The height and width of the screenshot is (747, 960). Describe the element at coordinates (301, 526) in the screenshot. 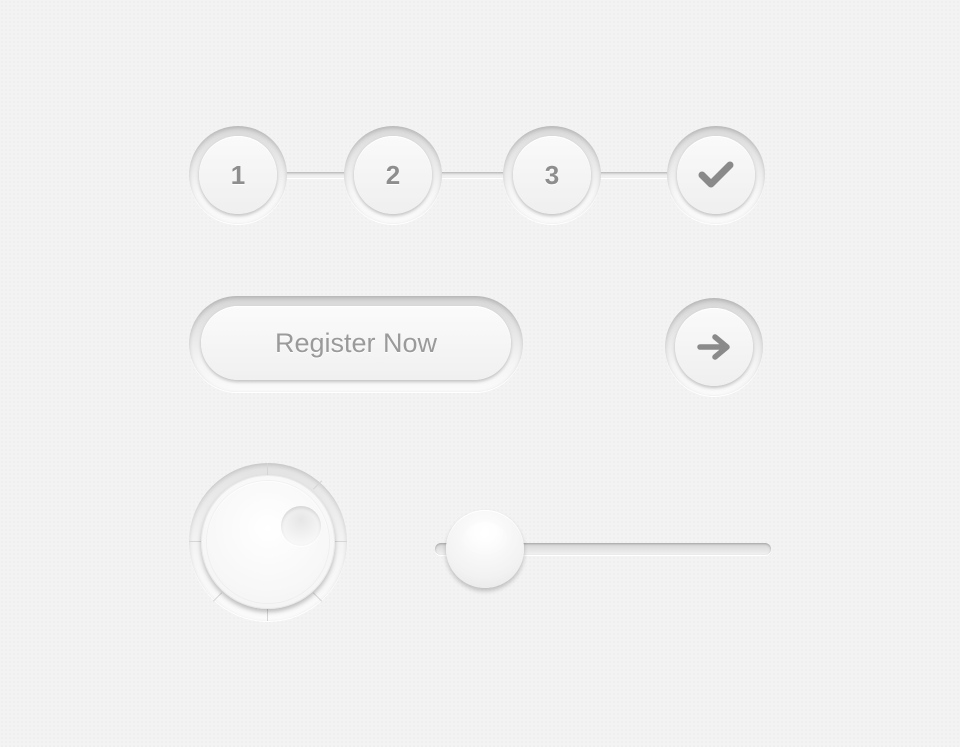

I see `knob-indicator` at that location.